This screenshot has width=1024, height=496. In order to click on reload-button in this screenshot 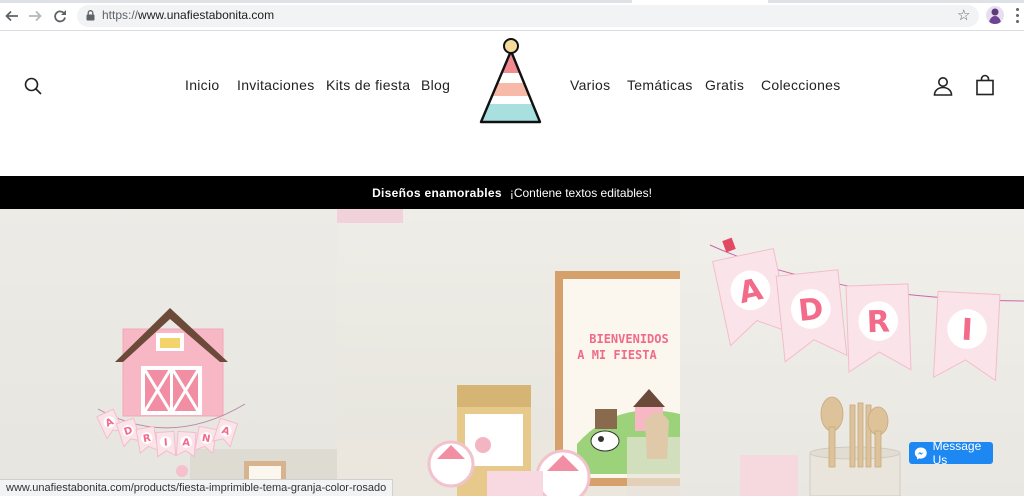, I will do `click(60, 16)`.